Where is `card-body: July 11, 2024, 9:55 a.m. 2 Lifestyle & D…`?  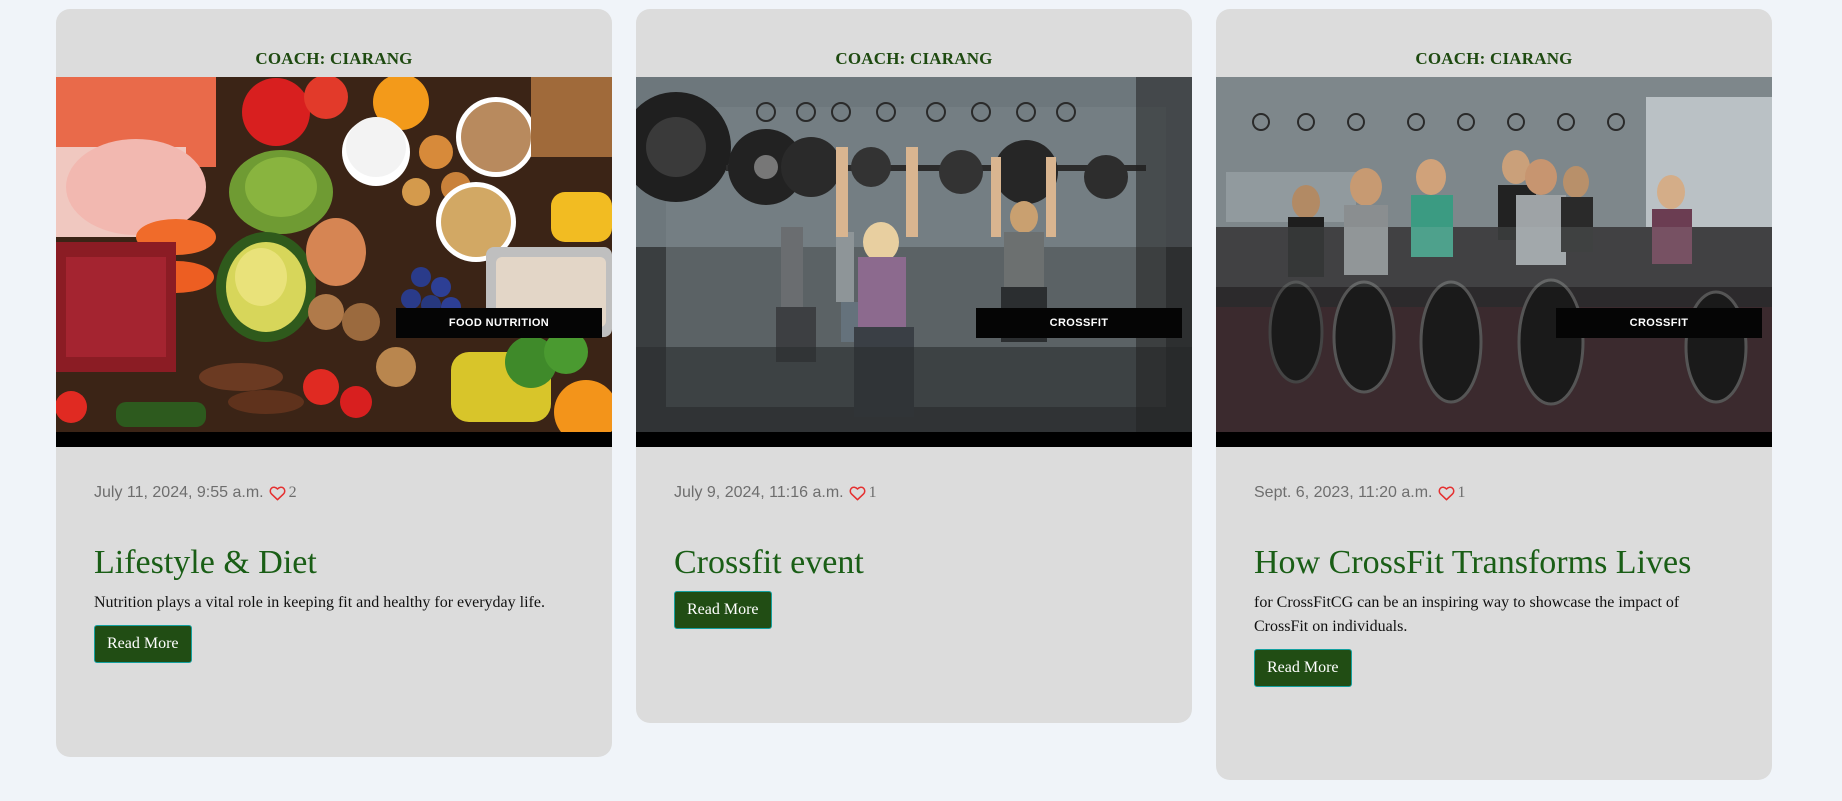
card-body: July 11, 2024, 9:55 a.m. 2 Lifestyle & D… is located at coordinates (334, 555).